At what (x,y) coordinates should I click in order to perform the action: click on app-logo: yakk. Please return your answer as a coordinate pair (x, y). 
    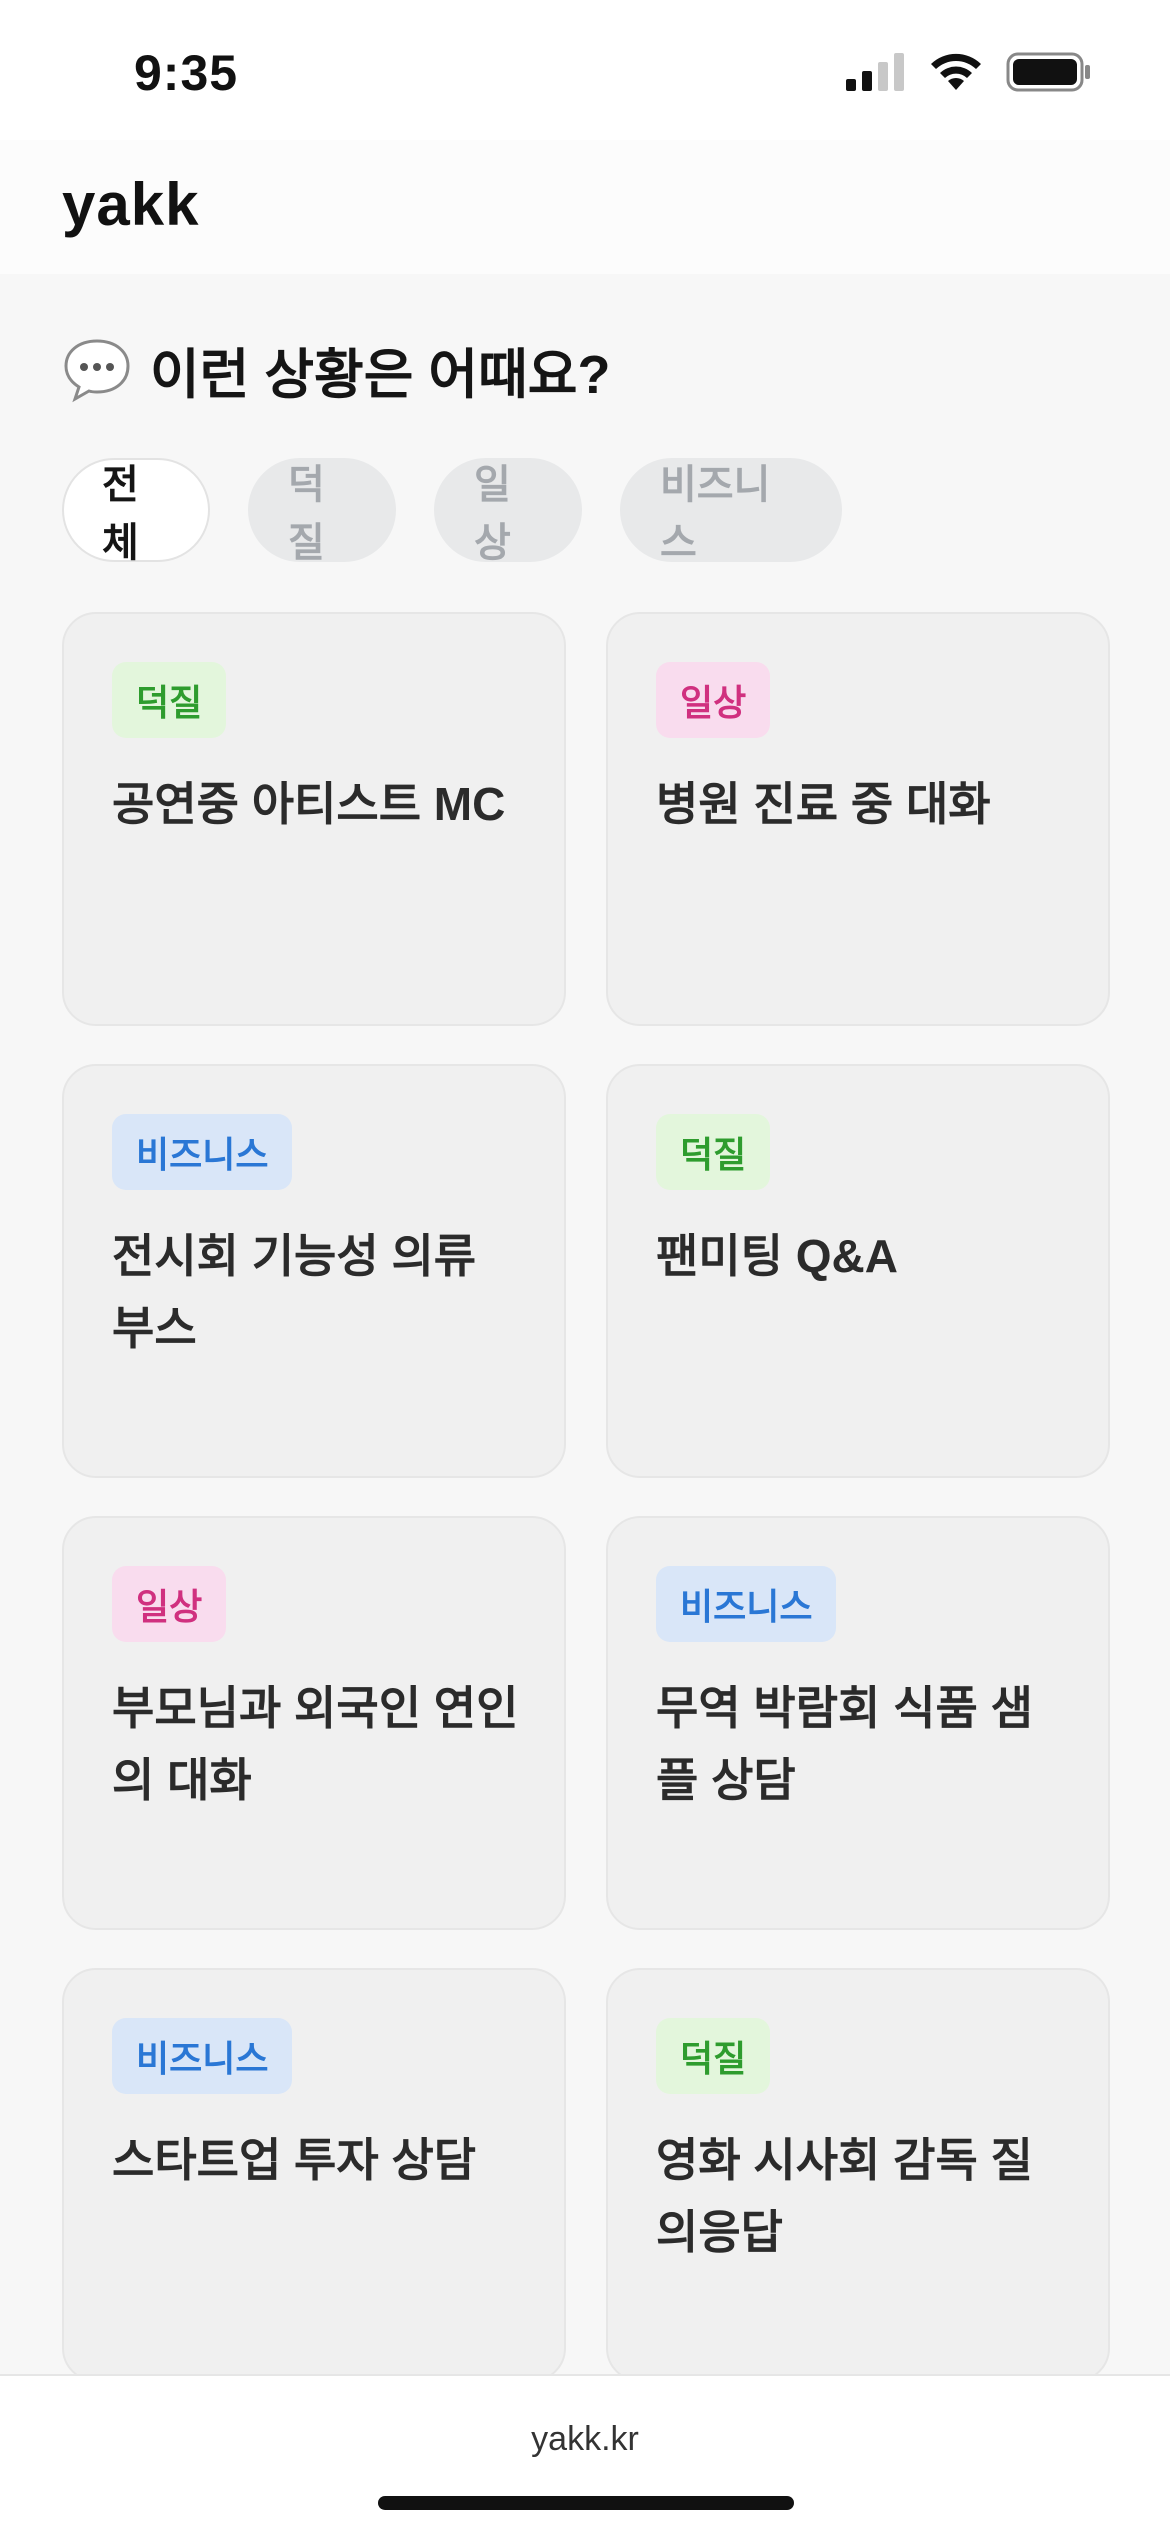
    Looking at the image, I should click on (130, 204).